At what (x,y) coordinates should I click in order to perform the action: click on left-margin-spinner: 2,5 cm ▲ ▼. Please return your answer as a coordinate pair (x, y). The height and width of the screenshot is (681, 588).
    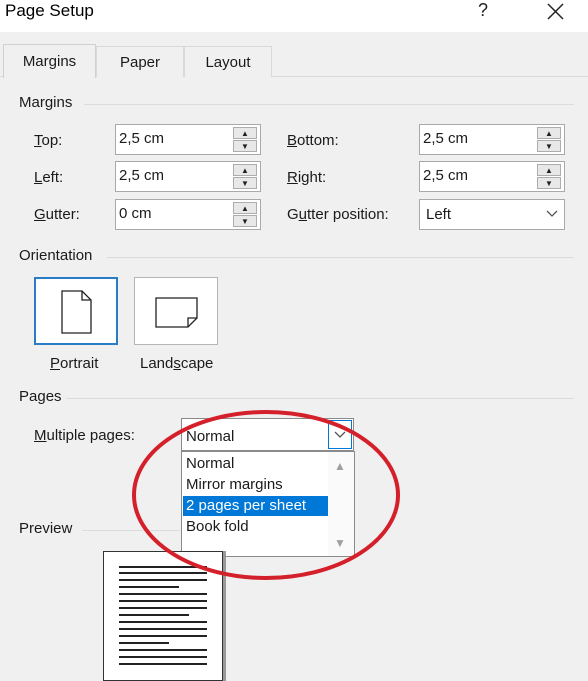
    Looking at the image, I should click on (188, 176).